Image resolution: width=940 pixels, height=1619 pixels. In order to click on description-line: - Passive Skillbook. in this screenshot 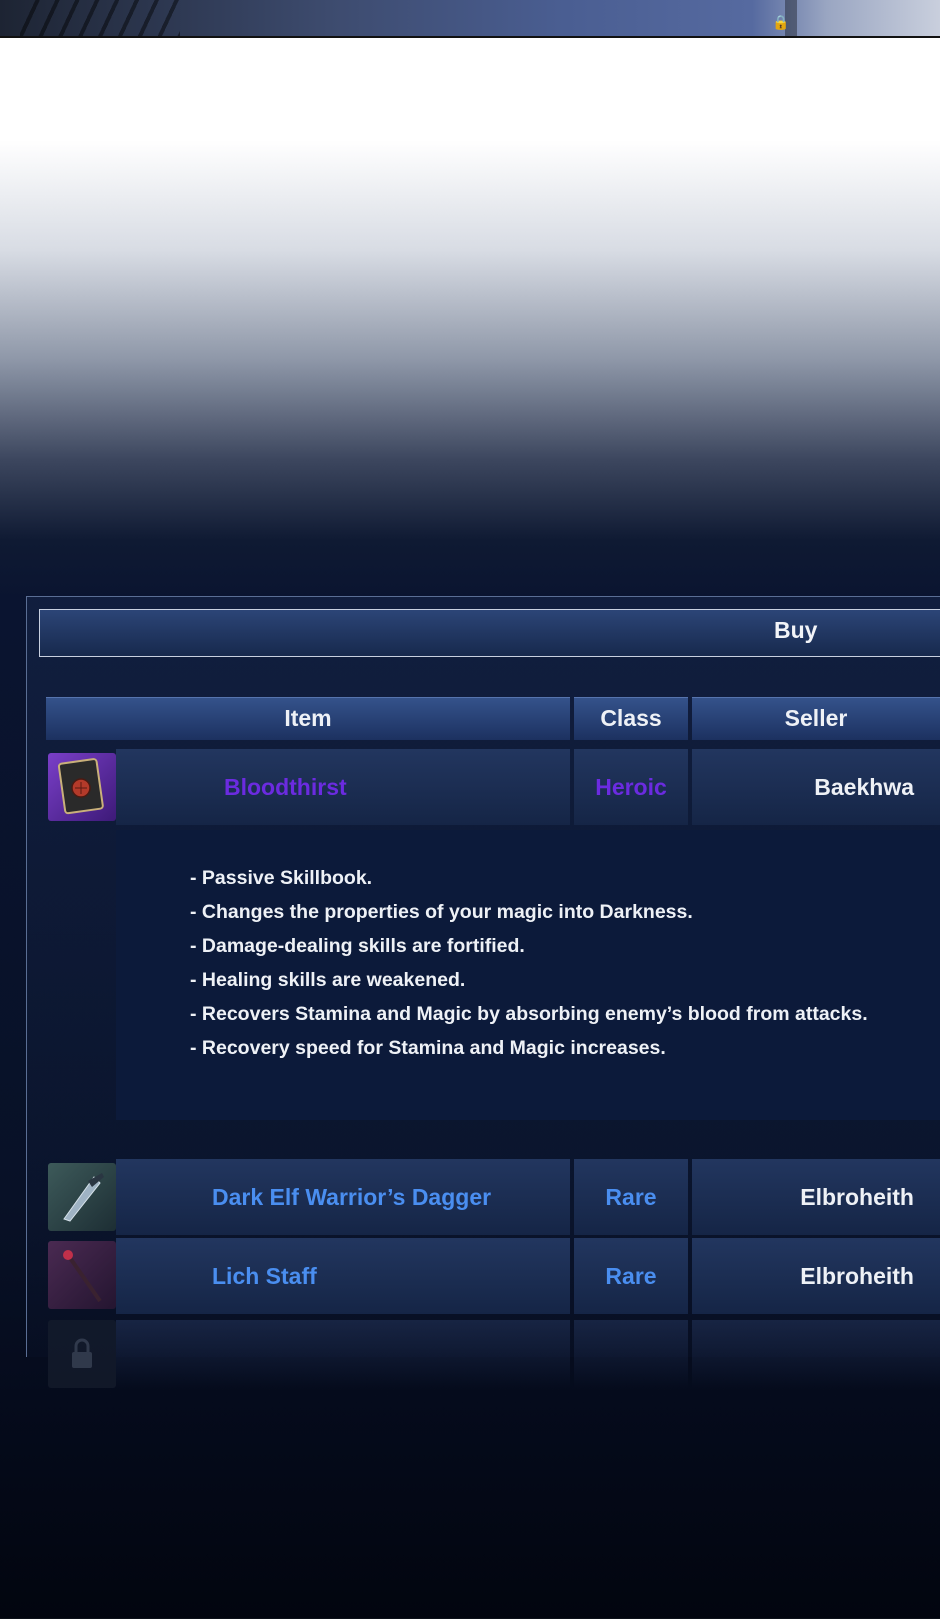, I will do `click(281, 878)`.